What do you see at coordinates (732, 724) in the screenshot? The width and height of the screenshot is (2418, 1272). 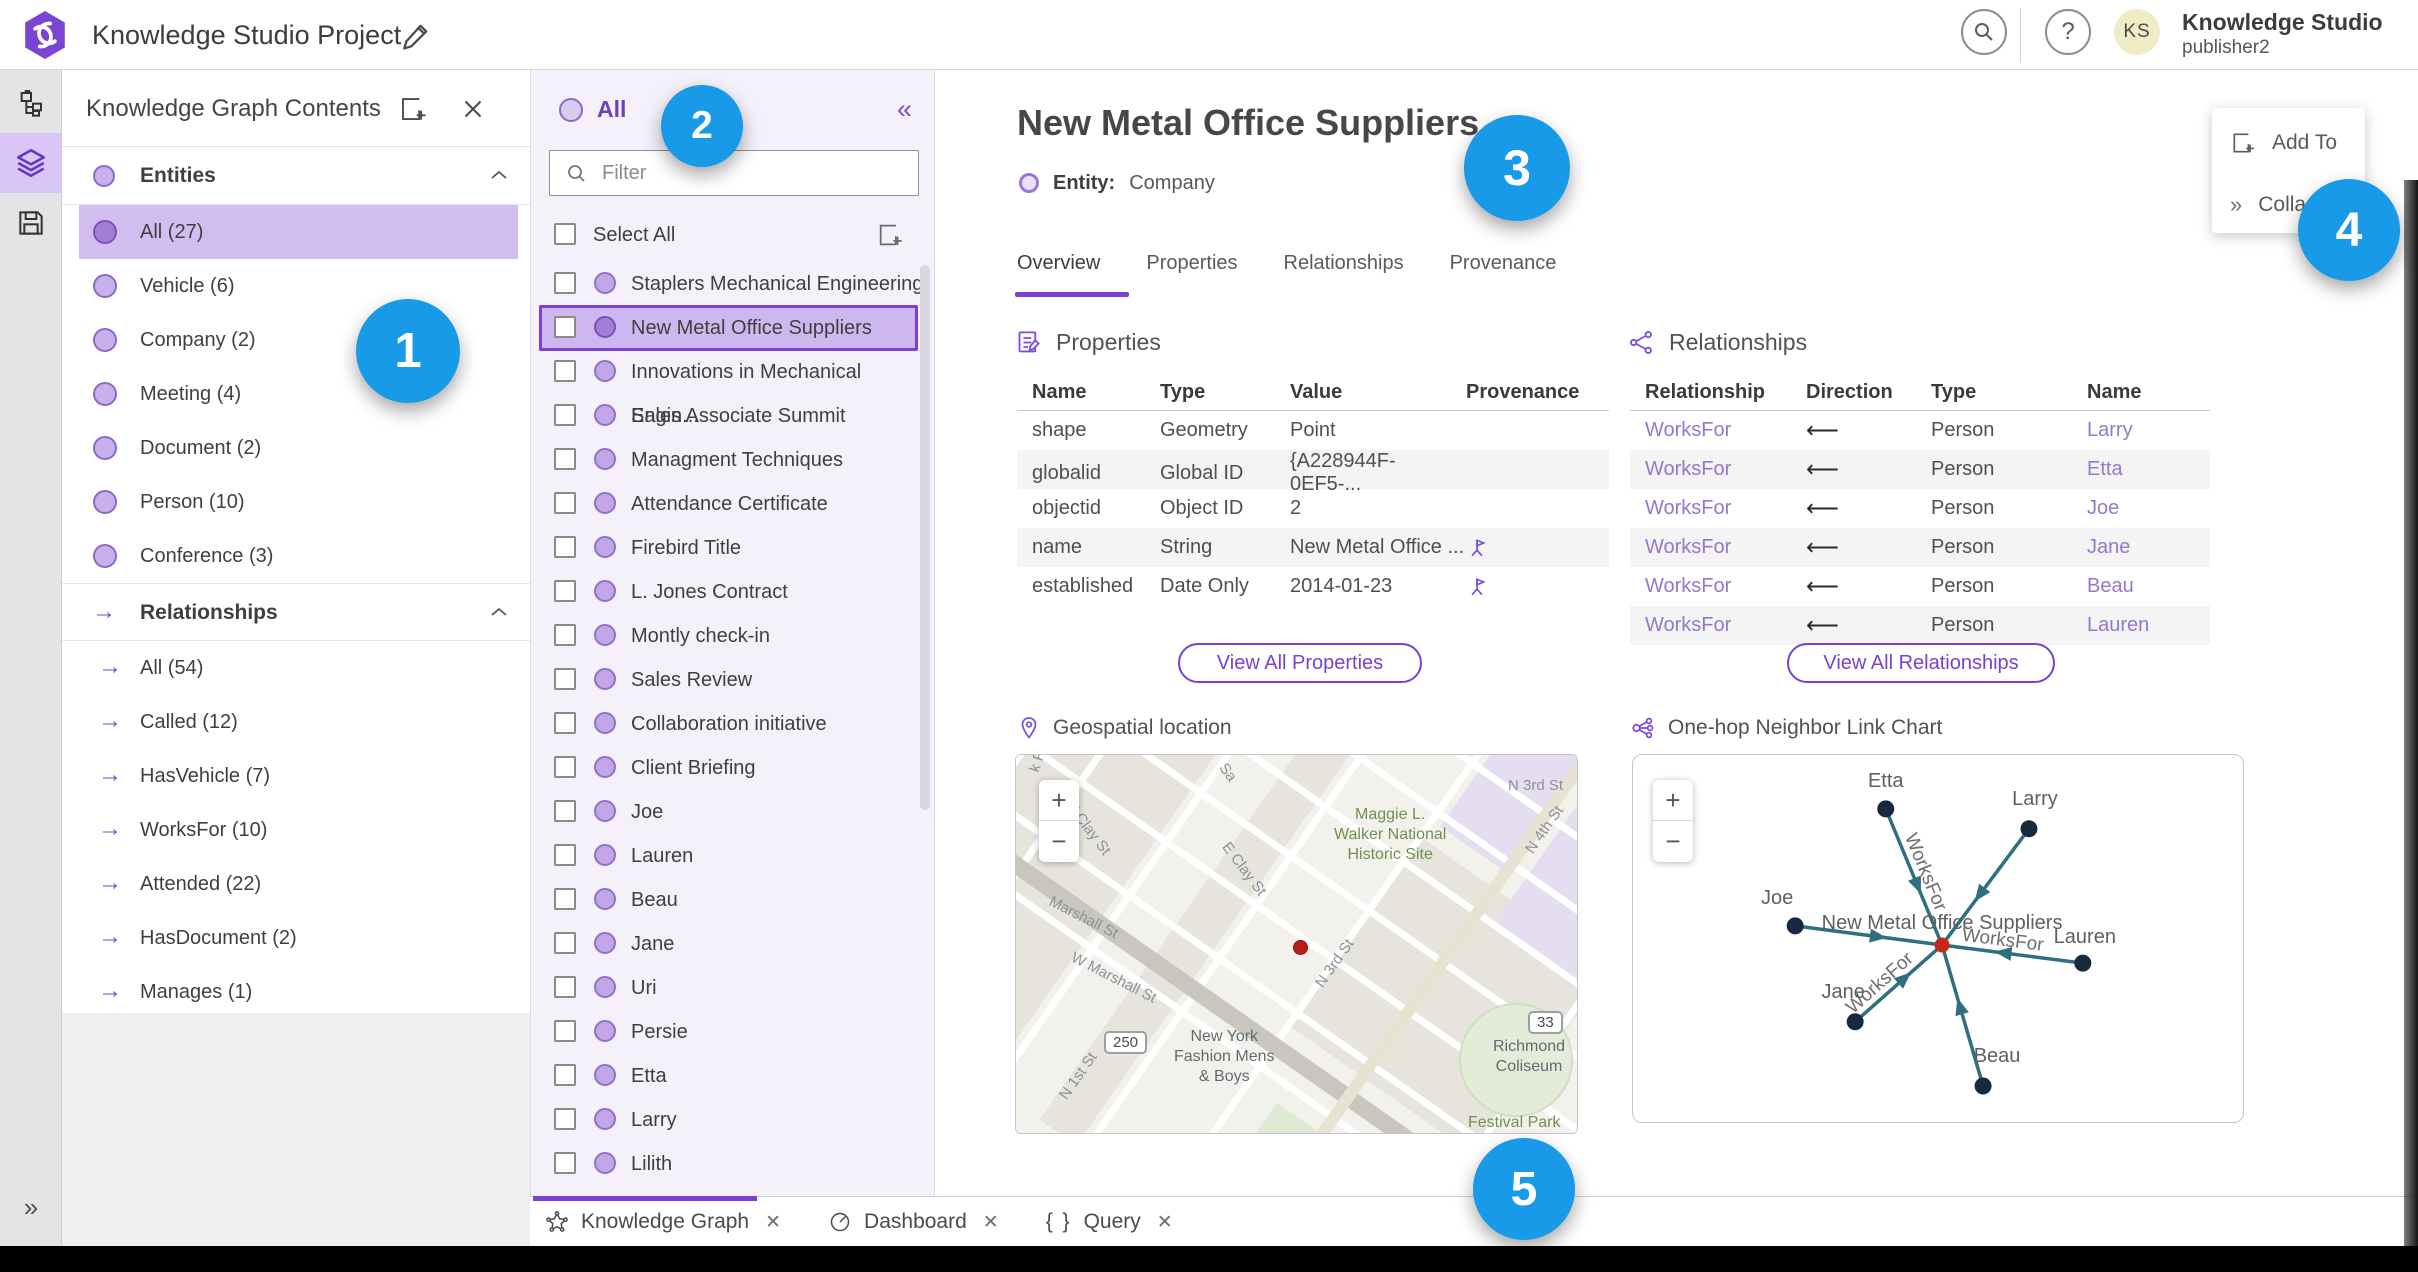 I see `list-item: Collaboration initiative` at bounding box center [732, 724].